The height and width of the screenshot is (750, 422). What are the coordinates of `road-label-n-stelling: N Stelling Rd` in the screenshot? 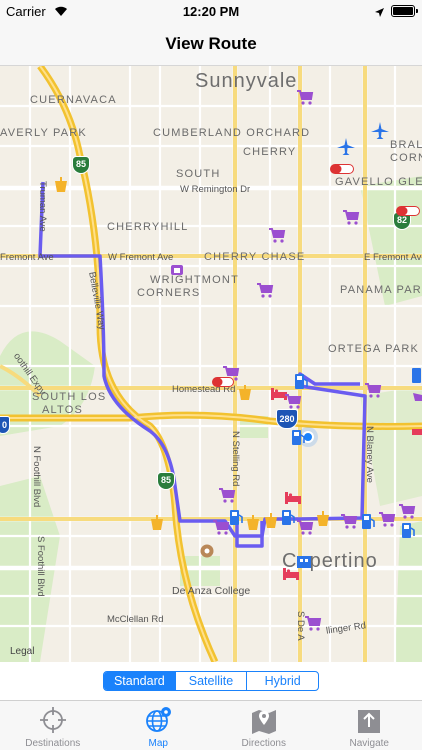 It's located at (235, 459).